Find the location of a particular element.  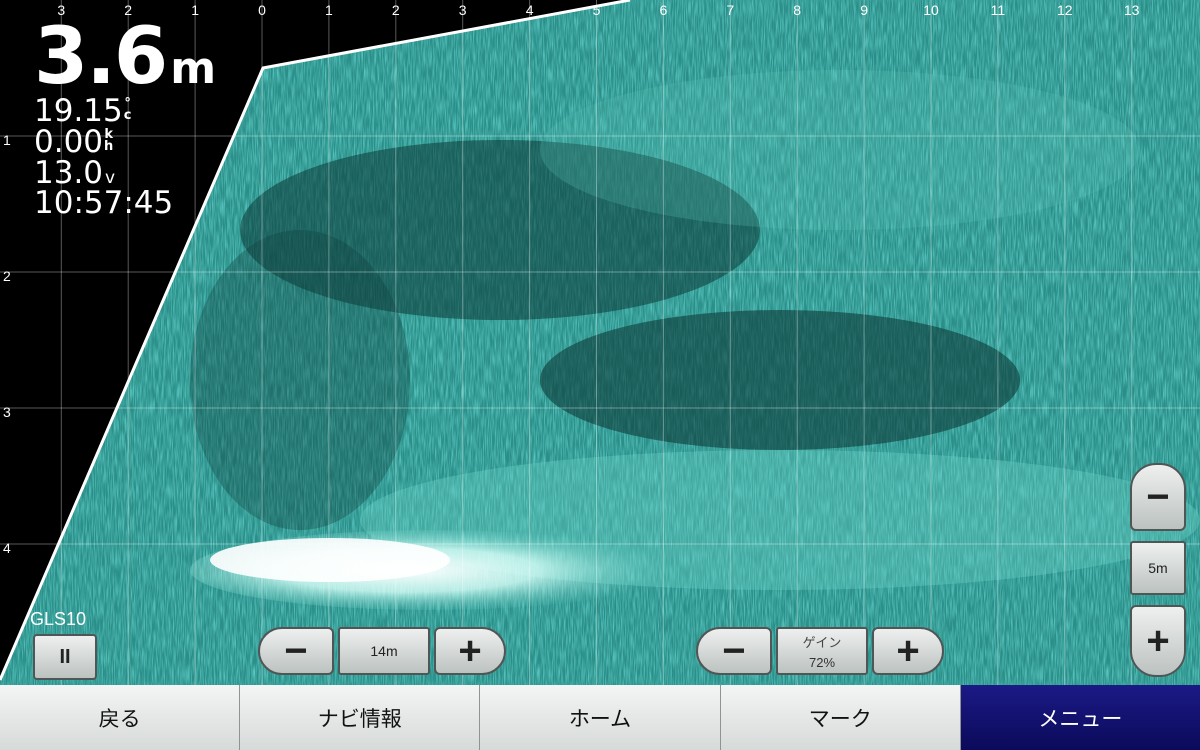

pause-icon: II is located at coordinates (65, 656).